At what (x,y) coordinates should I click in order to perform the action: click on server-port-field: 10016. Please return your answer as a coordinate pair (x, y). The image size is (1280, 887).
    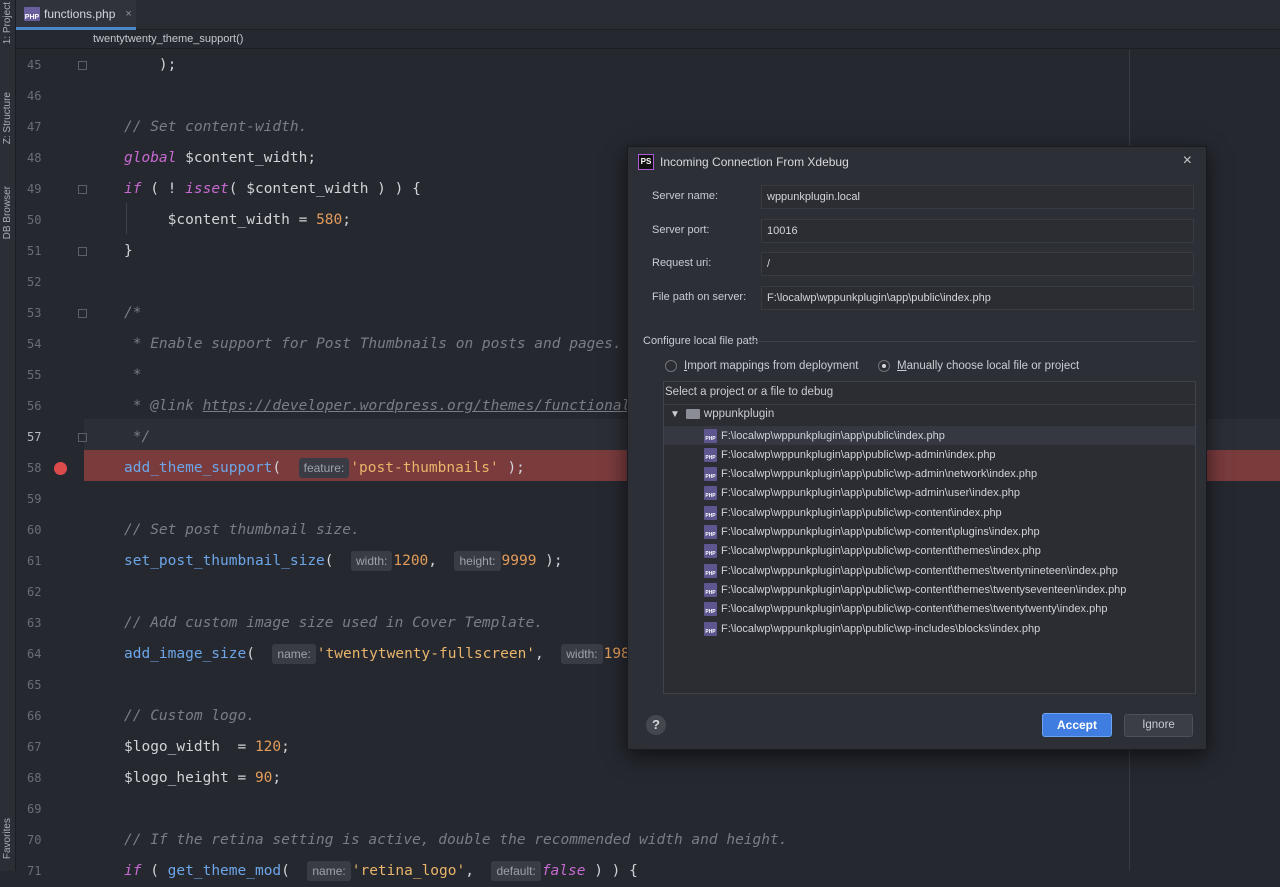
    Looking at the image, I should click on (977, 231).